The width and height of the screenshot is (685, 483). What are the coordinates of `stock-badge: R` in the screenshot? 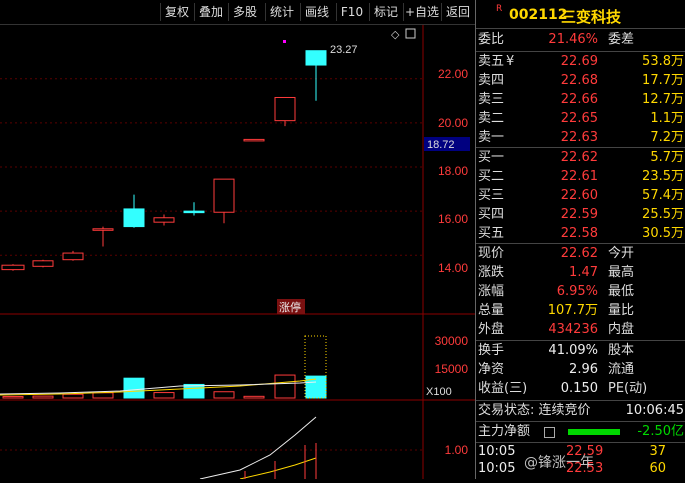 It's located at (499, 9).